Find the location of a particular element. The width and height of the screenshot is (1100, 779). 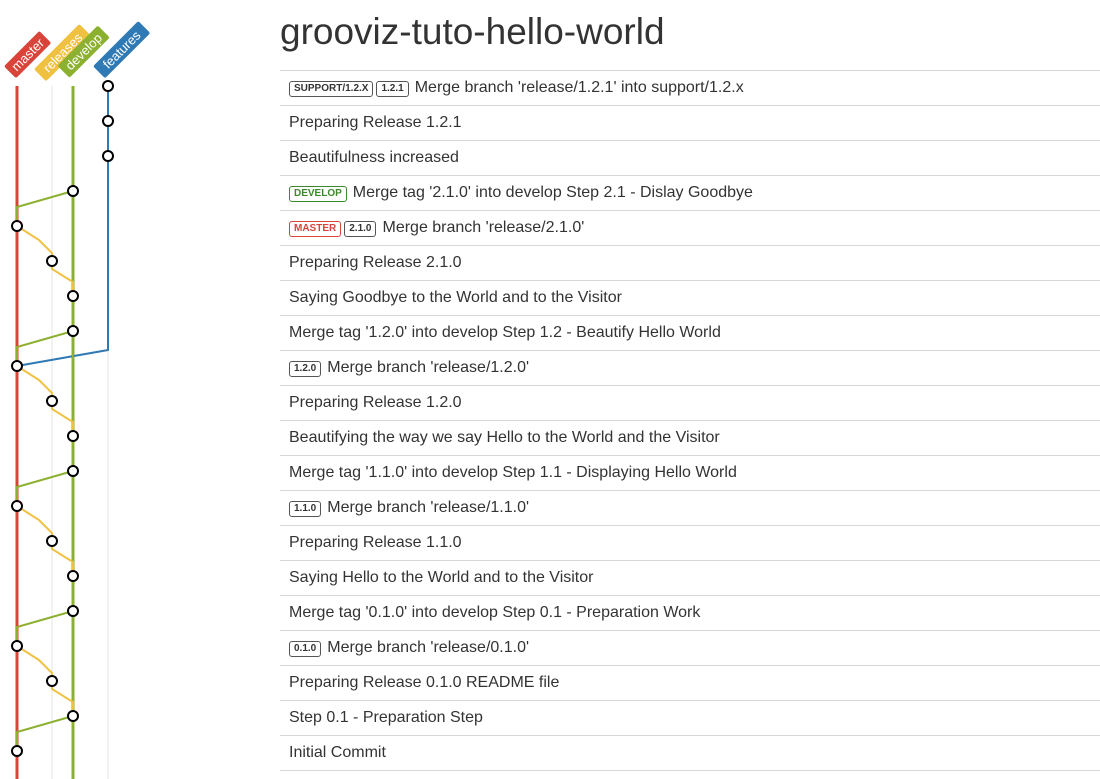

commit-row: 1.2.0 Merge branch 'release/1.2.0' is located at coordinates (690, 368).